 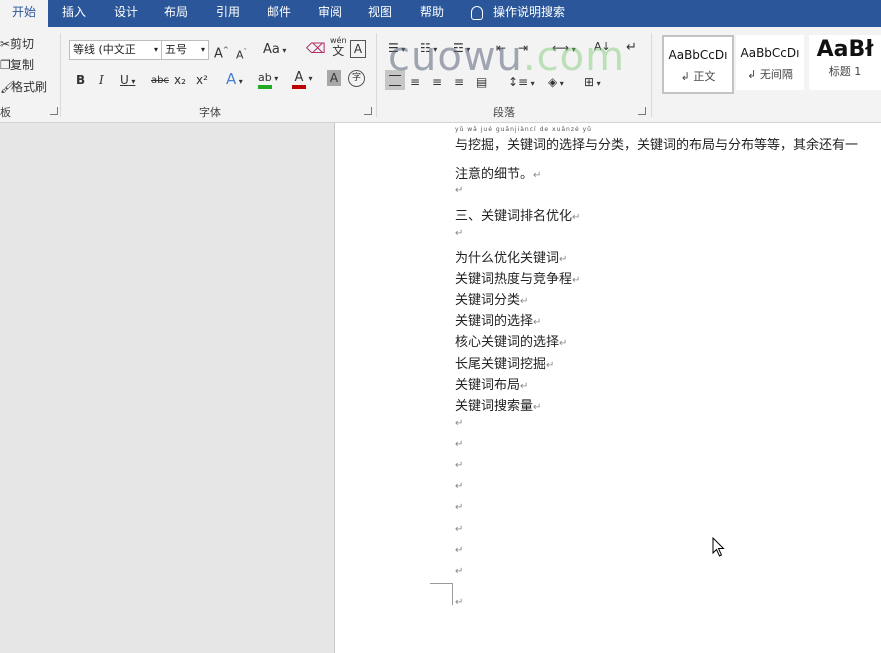 What do you see at coordinates (514, 279) in the screenshot?
I see `list-item-text: 关键词热度与竞争程` at bounding box center [514, 279].